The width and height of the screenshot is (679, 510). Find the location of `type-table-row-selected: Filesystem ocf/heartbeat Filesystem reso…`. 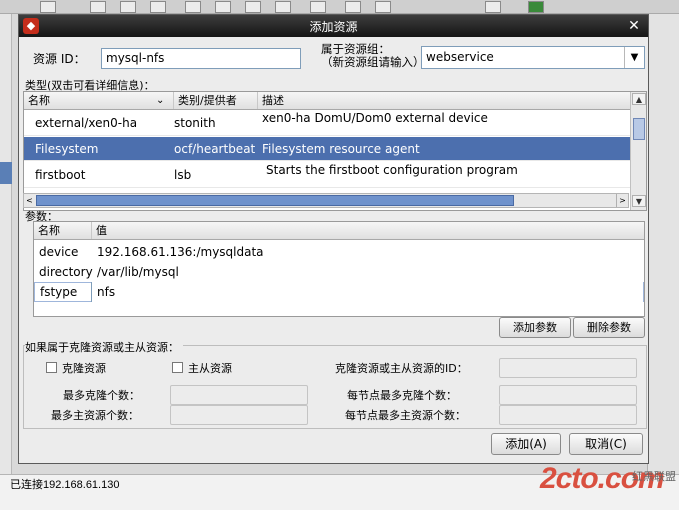

type-table-row-selected: Filesystem ocf/heartbeat Filesystem reso… is located at coordinates (327, 149).